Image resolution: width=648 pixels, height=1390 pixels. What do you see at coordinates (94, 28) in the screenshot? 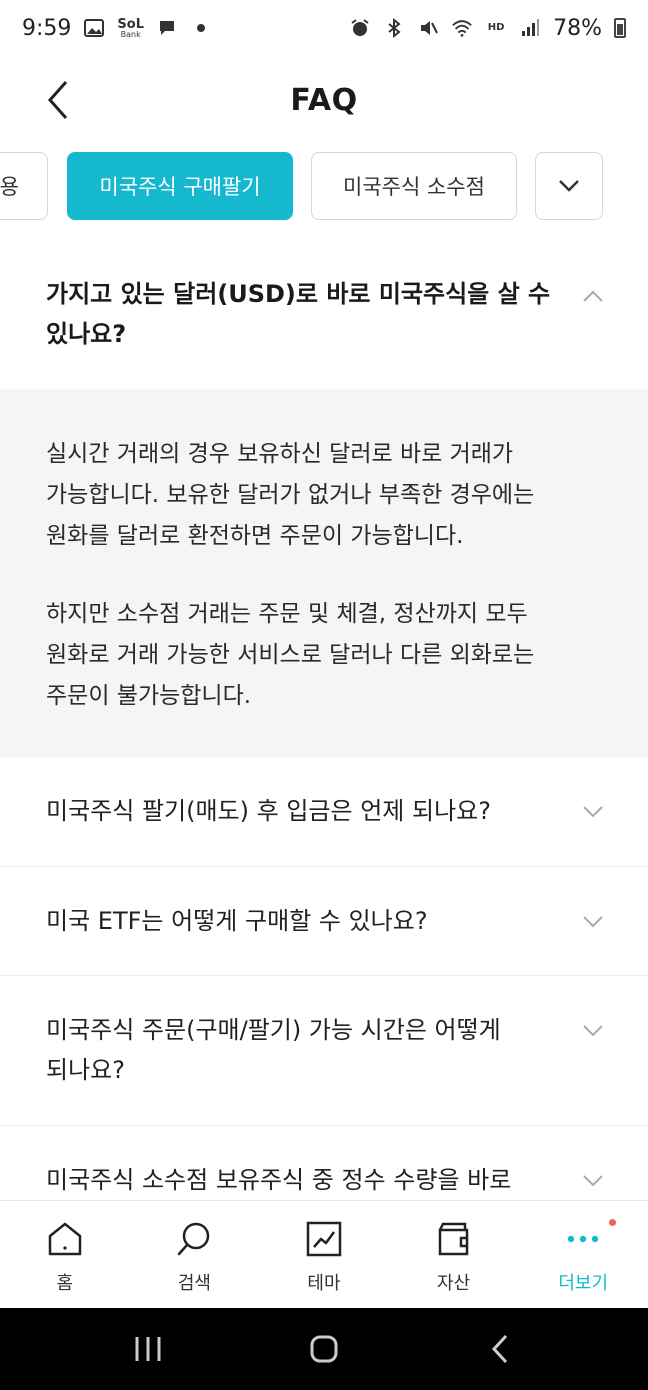
I see `gallery-icon` at bounding box center [94, 28].